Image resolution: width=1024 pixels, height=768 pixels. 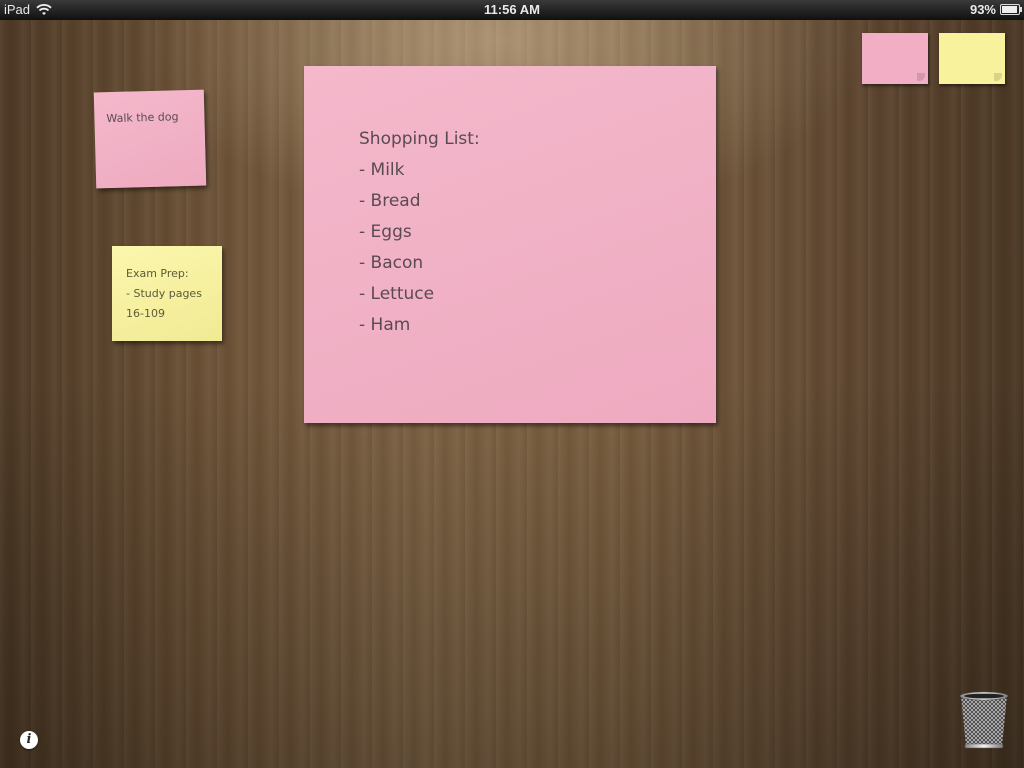 What do you see at coordinates (391, 263) in the screenshot?
I see `note-line: - Bacon` at bounding box center [391, 263].